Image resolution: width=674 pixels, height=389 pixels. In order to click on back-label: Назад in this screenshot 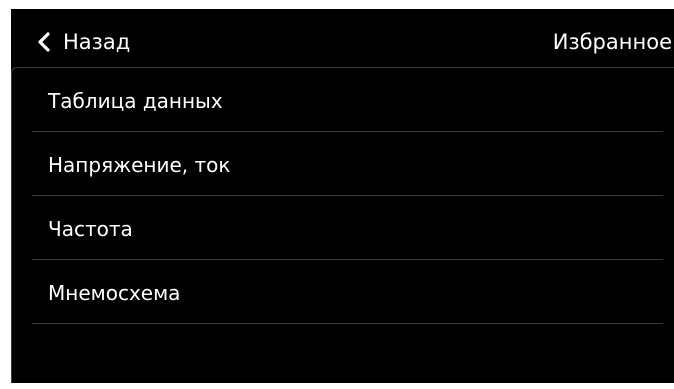, I will do `click(97, 42)`.